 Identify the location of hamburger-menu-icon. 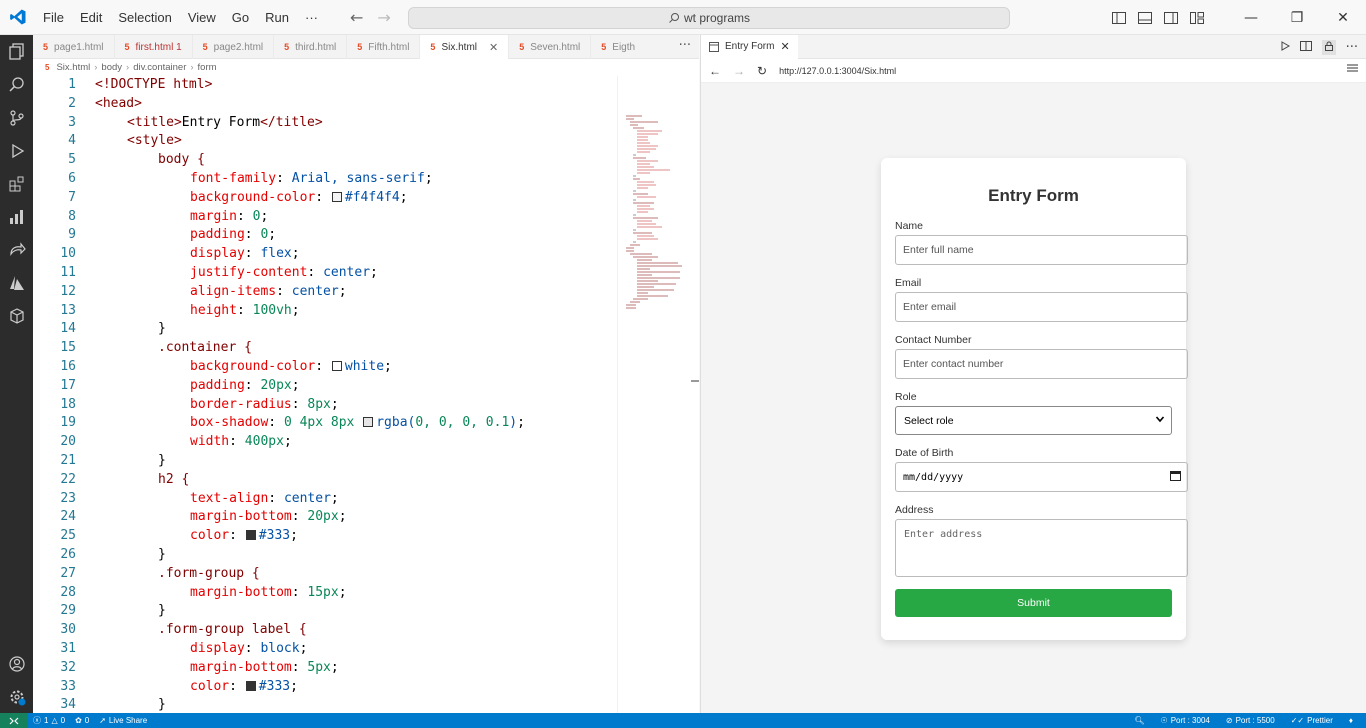
(1352, 69).